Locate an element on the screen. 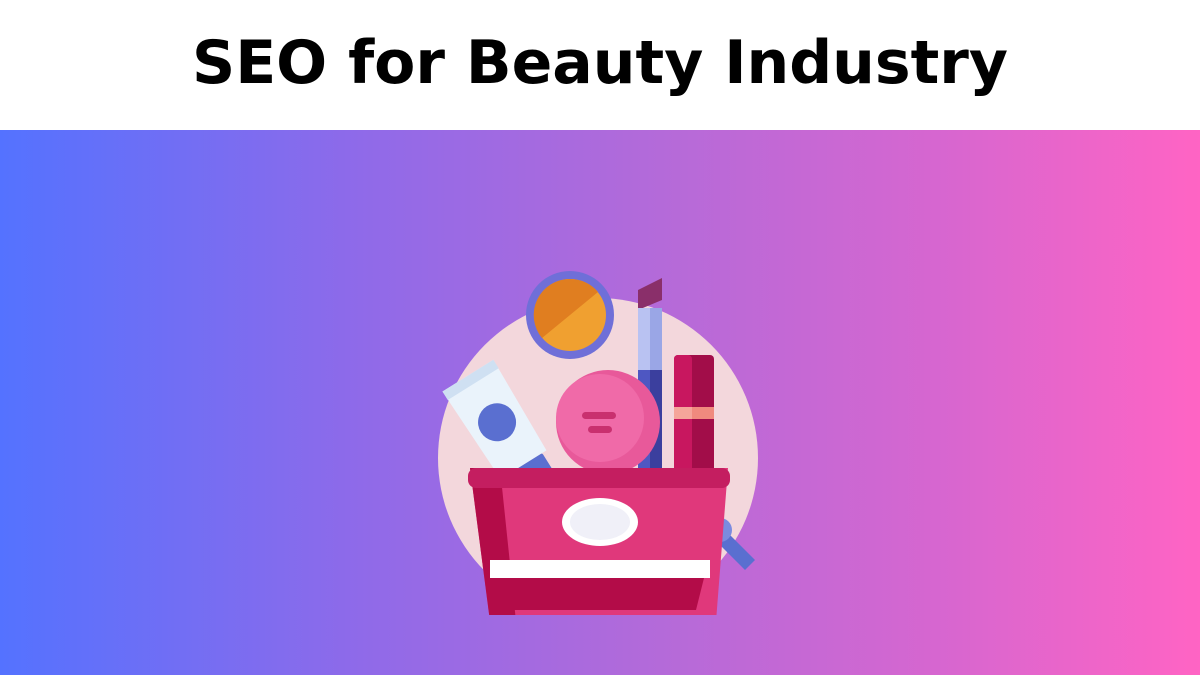  powder-puff-icon is located at coordinates (608, 422).